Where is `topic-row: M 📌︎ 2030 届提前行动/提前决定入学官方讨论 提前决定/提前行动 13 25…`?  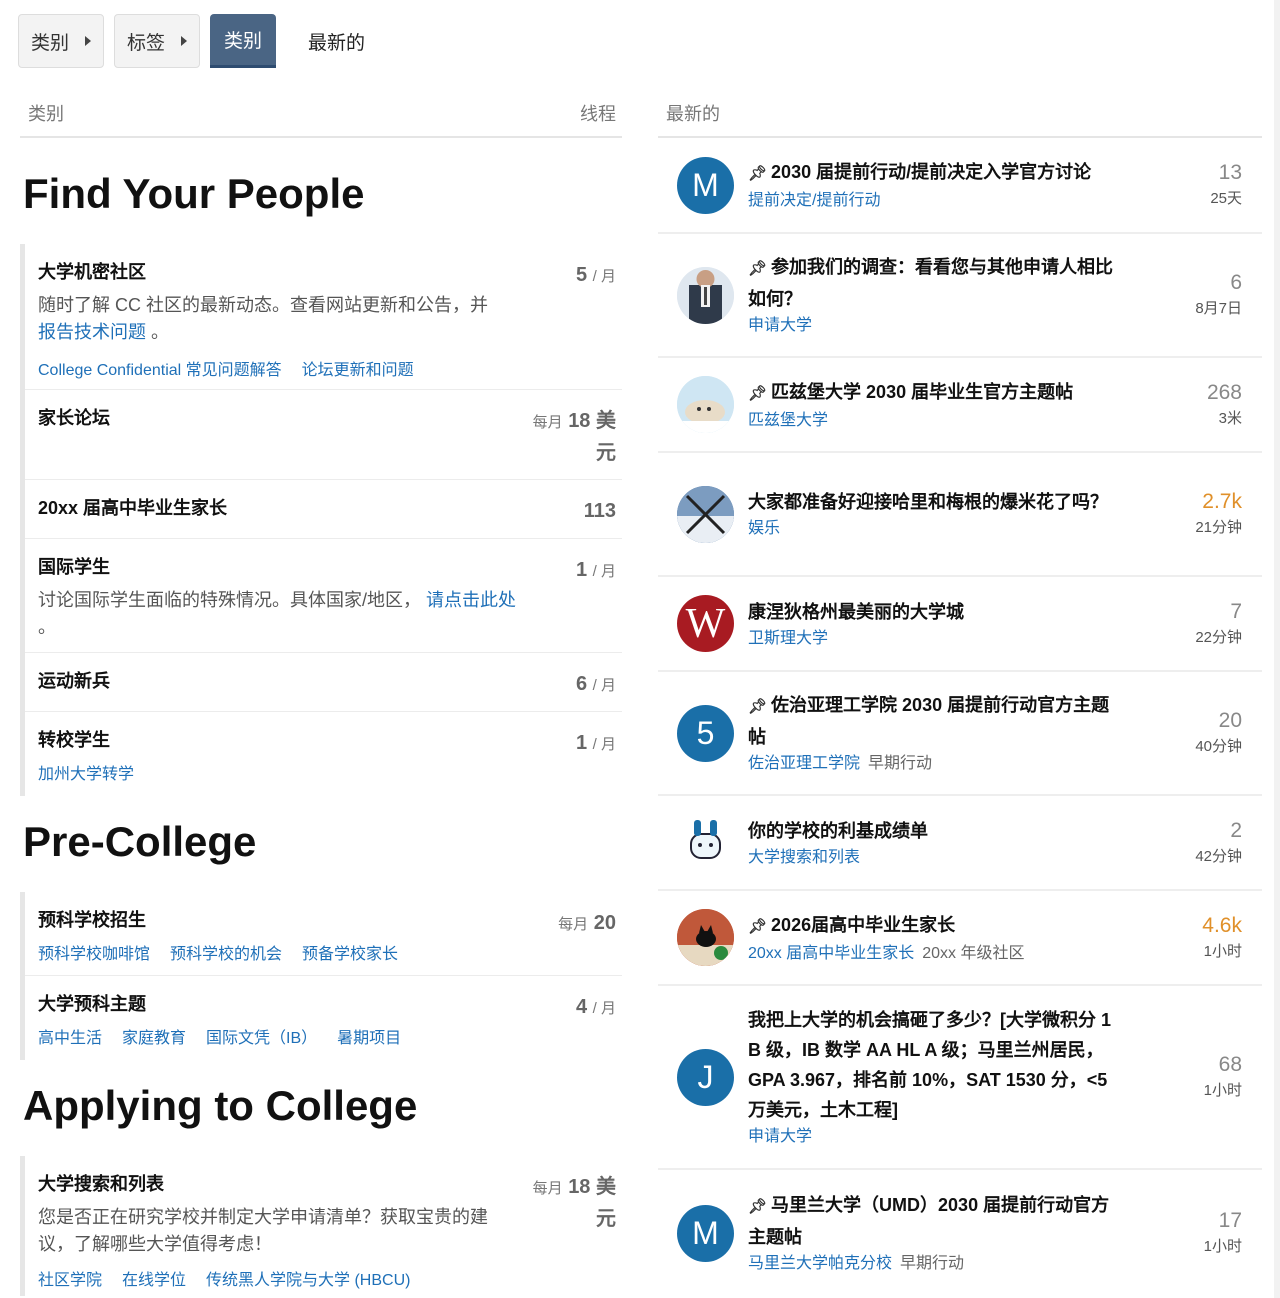
topic-row: M 📌︎ 2030 届提前行动/提前决定入学官方讨论 提前决定/提前行动 13 25… is located at coordinates (960, 186).